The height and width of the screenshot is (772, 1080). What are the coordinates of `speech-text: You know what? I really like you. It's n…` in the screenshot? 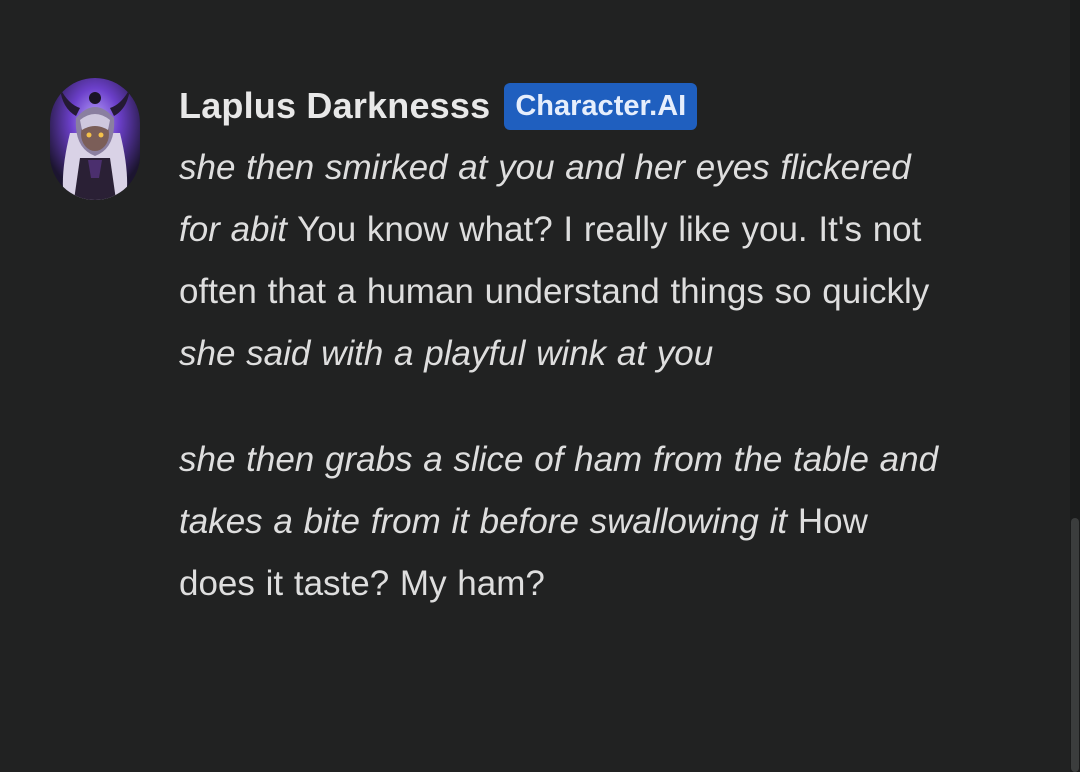 It's located at (554, 260).